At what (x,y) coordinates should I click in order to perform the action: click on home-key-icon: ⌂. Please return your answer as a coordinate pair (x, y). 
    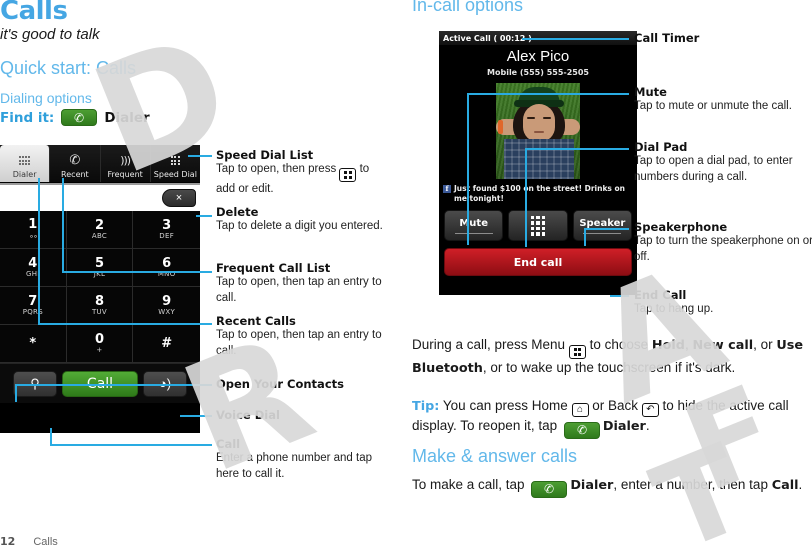
    Looking at the image, I should click on (580, 410).